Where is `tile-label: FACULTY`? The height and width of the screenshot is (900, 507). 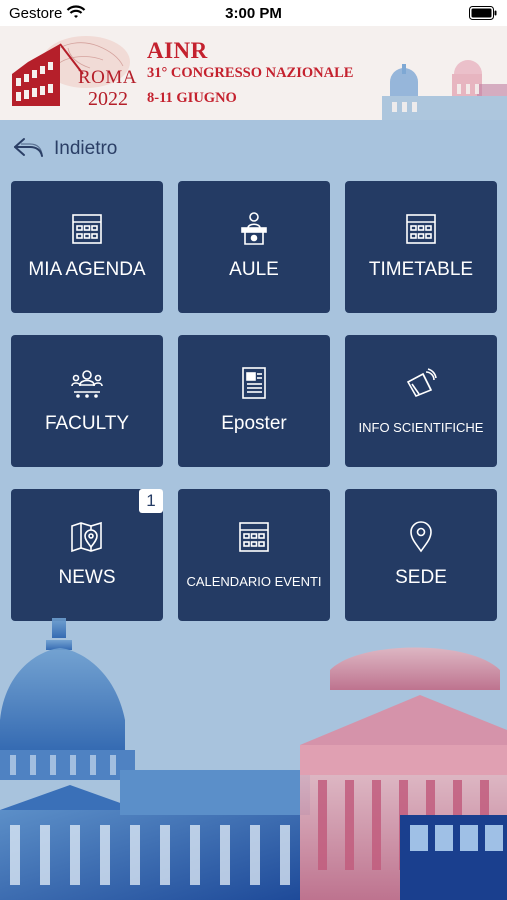 tile-label: FACULTY is located at coordinates (87, 423).